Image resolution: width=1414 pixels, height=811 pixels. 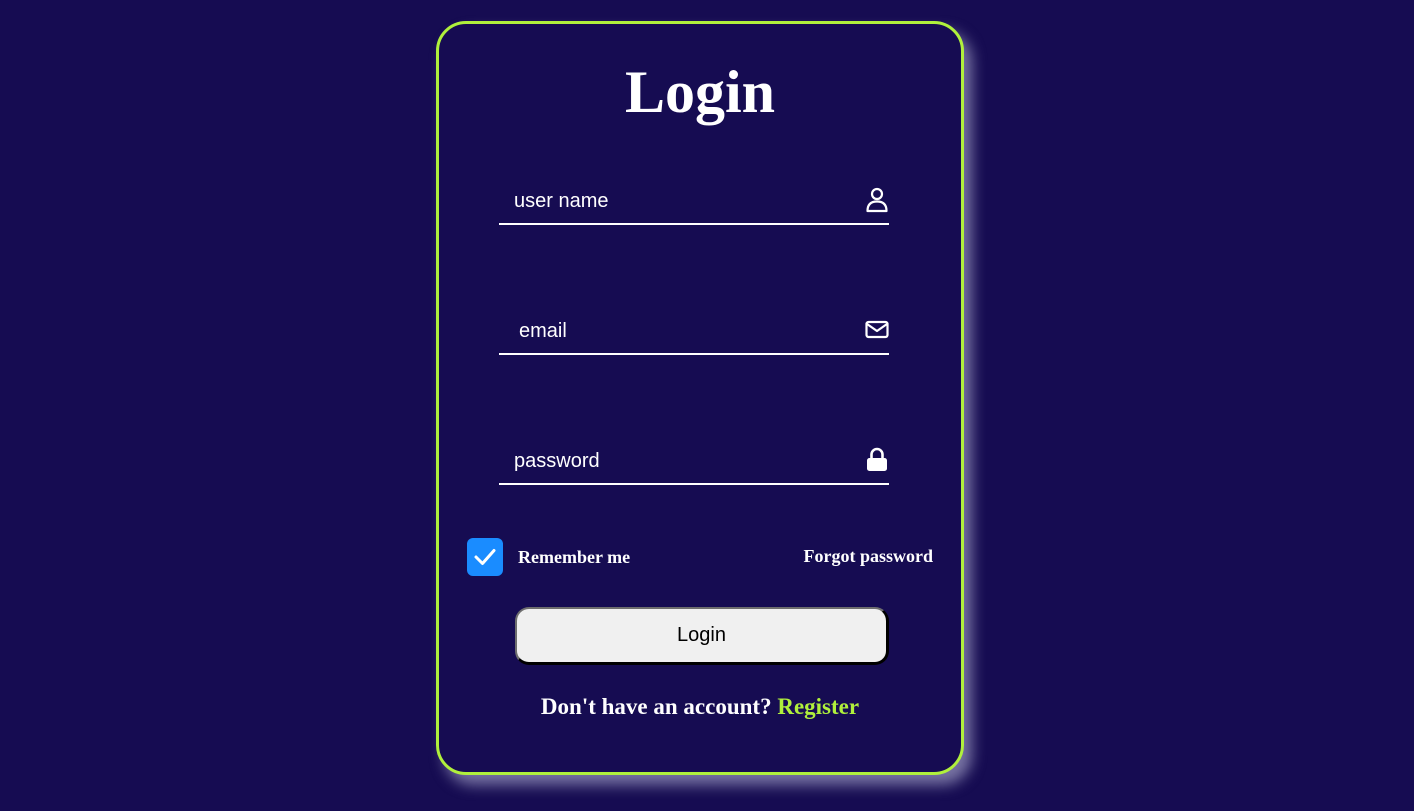 What do you see at coordinates (877, 200) in the screenshot?
I see `user-icon` at bounding box center [877, 200].